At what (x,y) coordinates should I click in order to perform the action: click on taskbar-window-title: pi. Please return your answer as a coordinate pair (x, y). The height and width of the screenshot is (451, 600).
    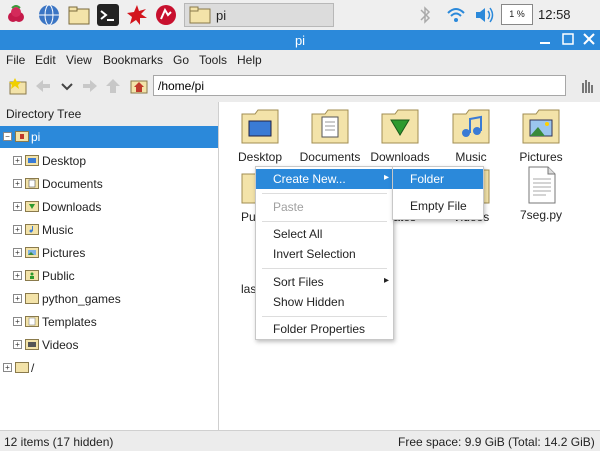
    Looking at the image, I should click on (221, 15).